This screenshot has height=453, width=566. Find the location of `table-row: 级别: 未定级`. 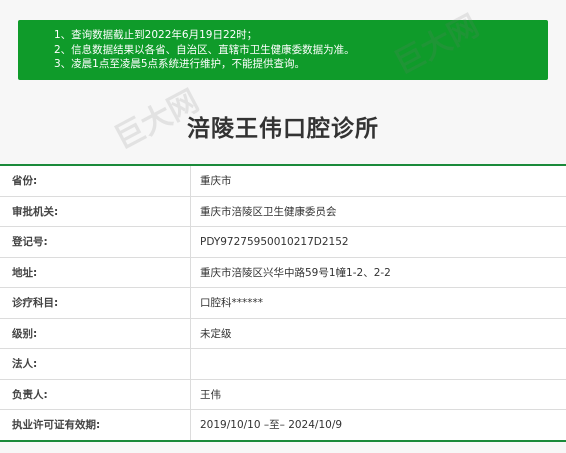

table-row: 级别: 未定级 is located at coordinates (283, 333).